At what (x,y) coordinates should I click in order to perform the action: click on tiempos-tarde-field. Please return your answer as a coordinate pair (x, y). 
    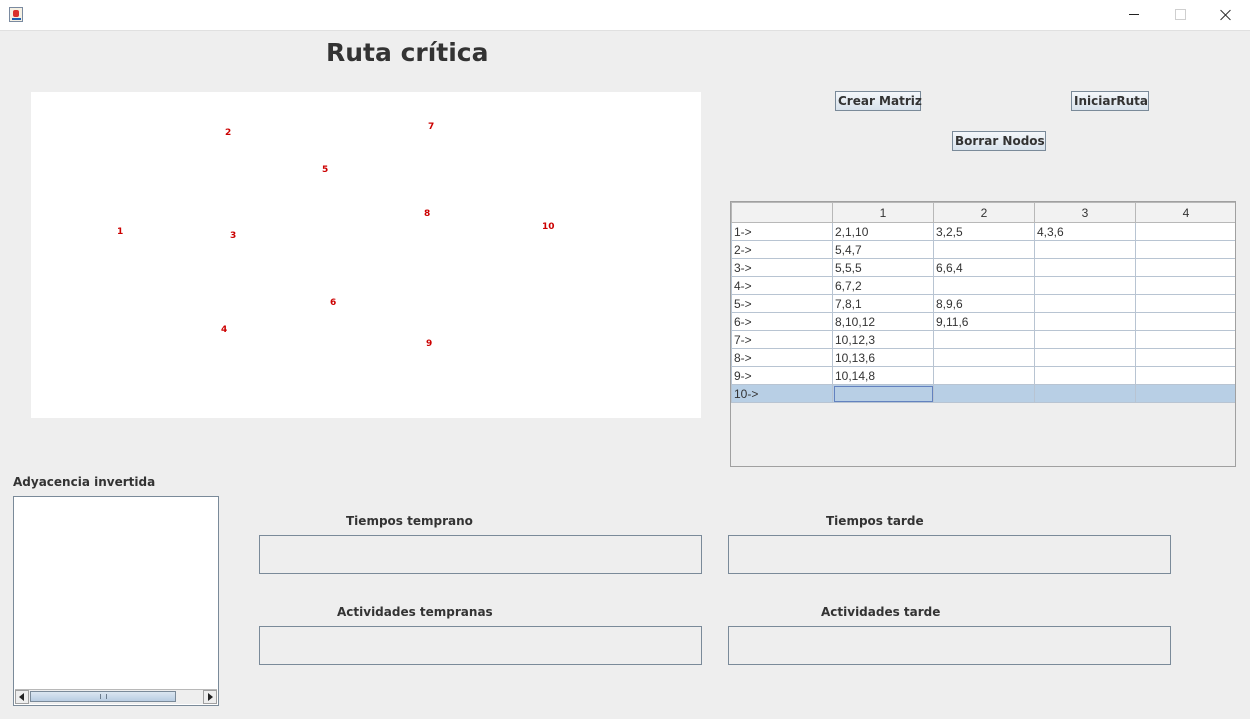
    Looking at the image, I should click on (949, 554).